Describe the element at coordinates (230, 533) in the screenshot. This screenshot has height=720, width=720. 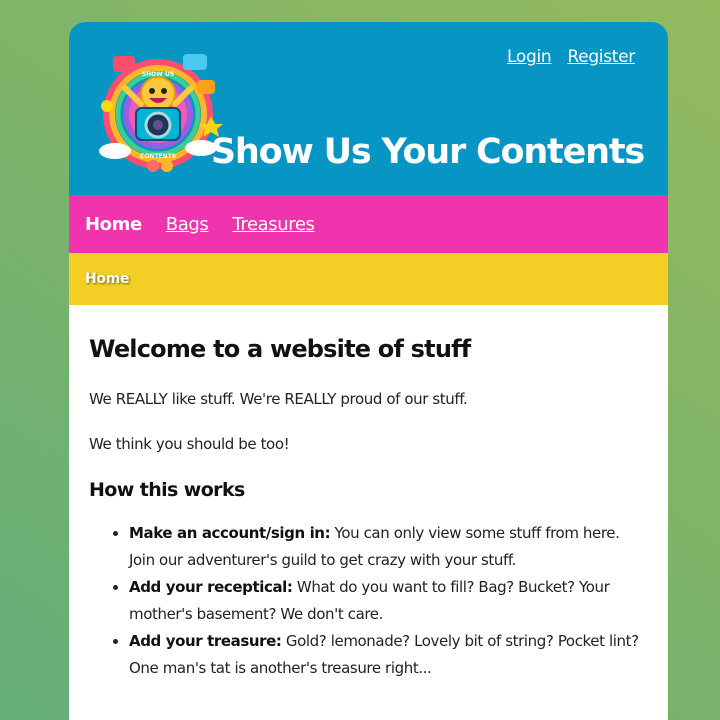
I see `step-title: Make an account/sign in:` at that location.